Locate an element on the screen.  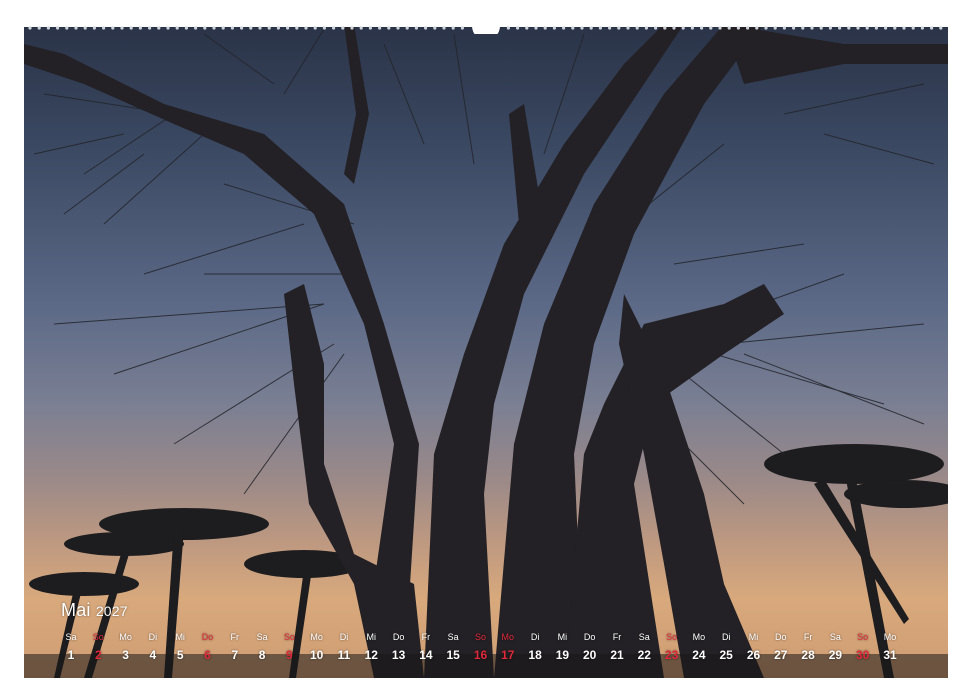
day-number: 1 is located at coordinates (71, 655).